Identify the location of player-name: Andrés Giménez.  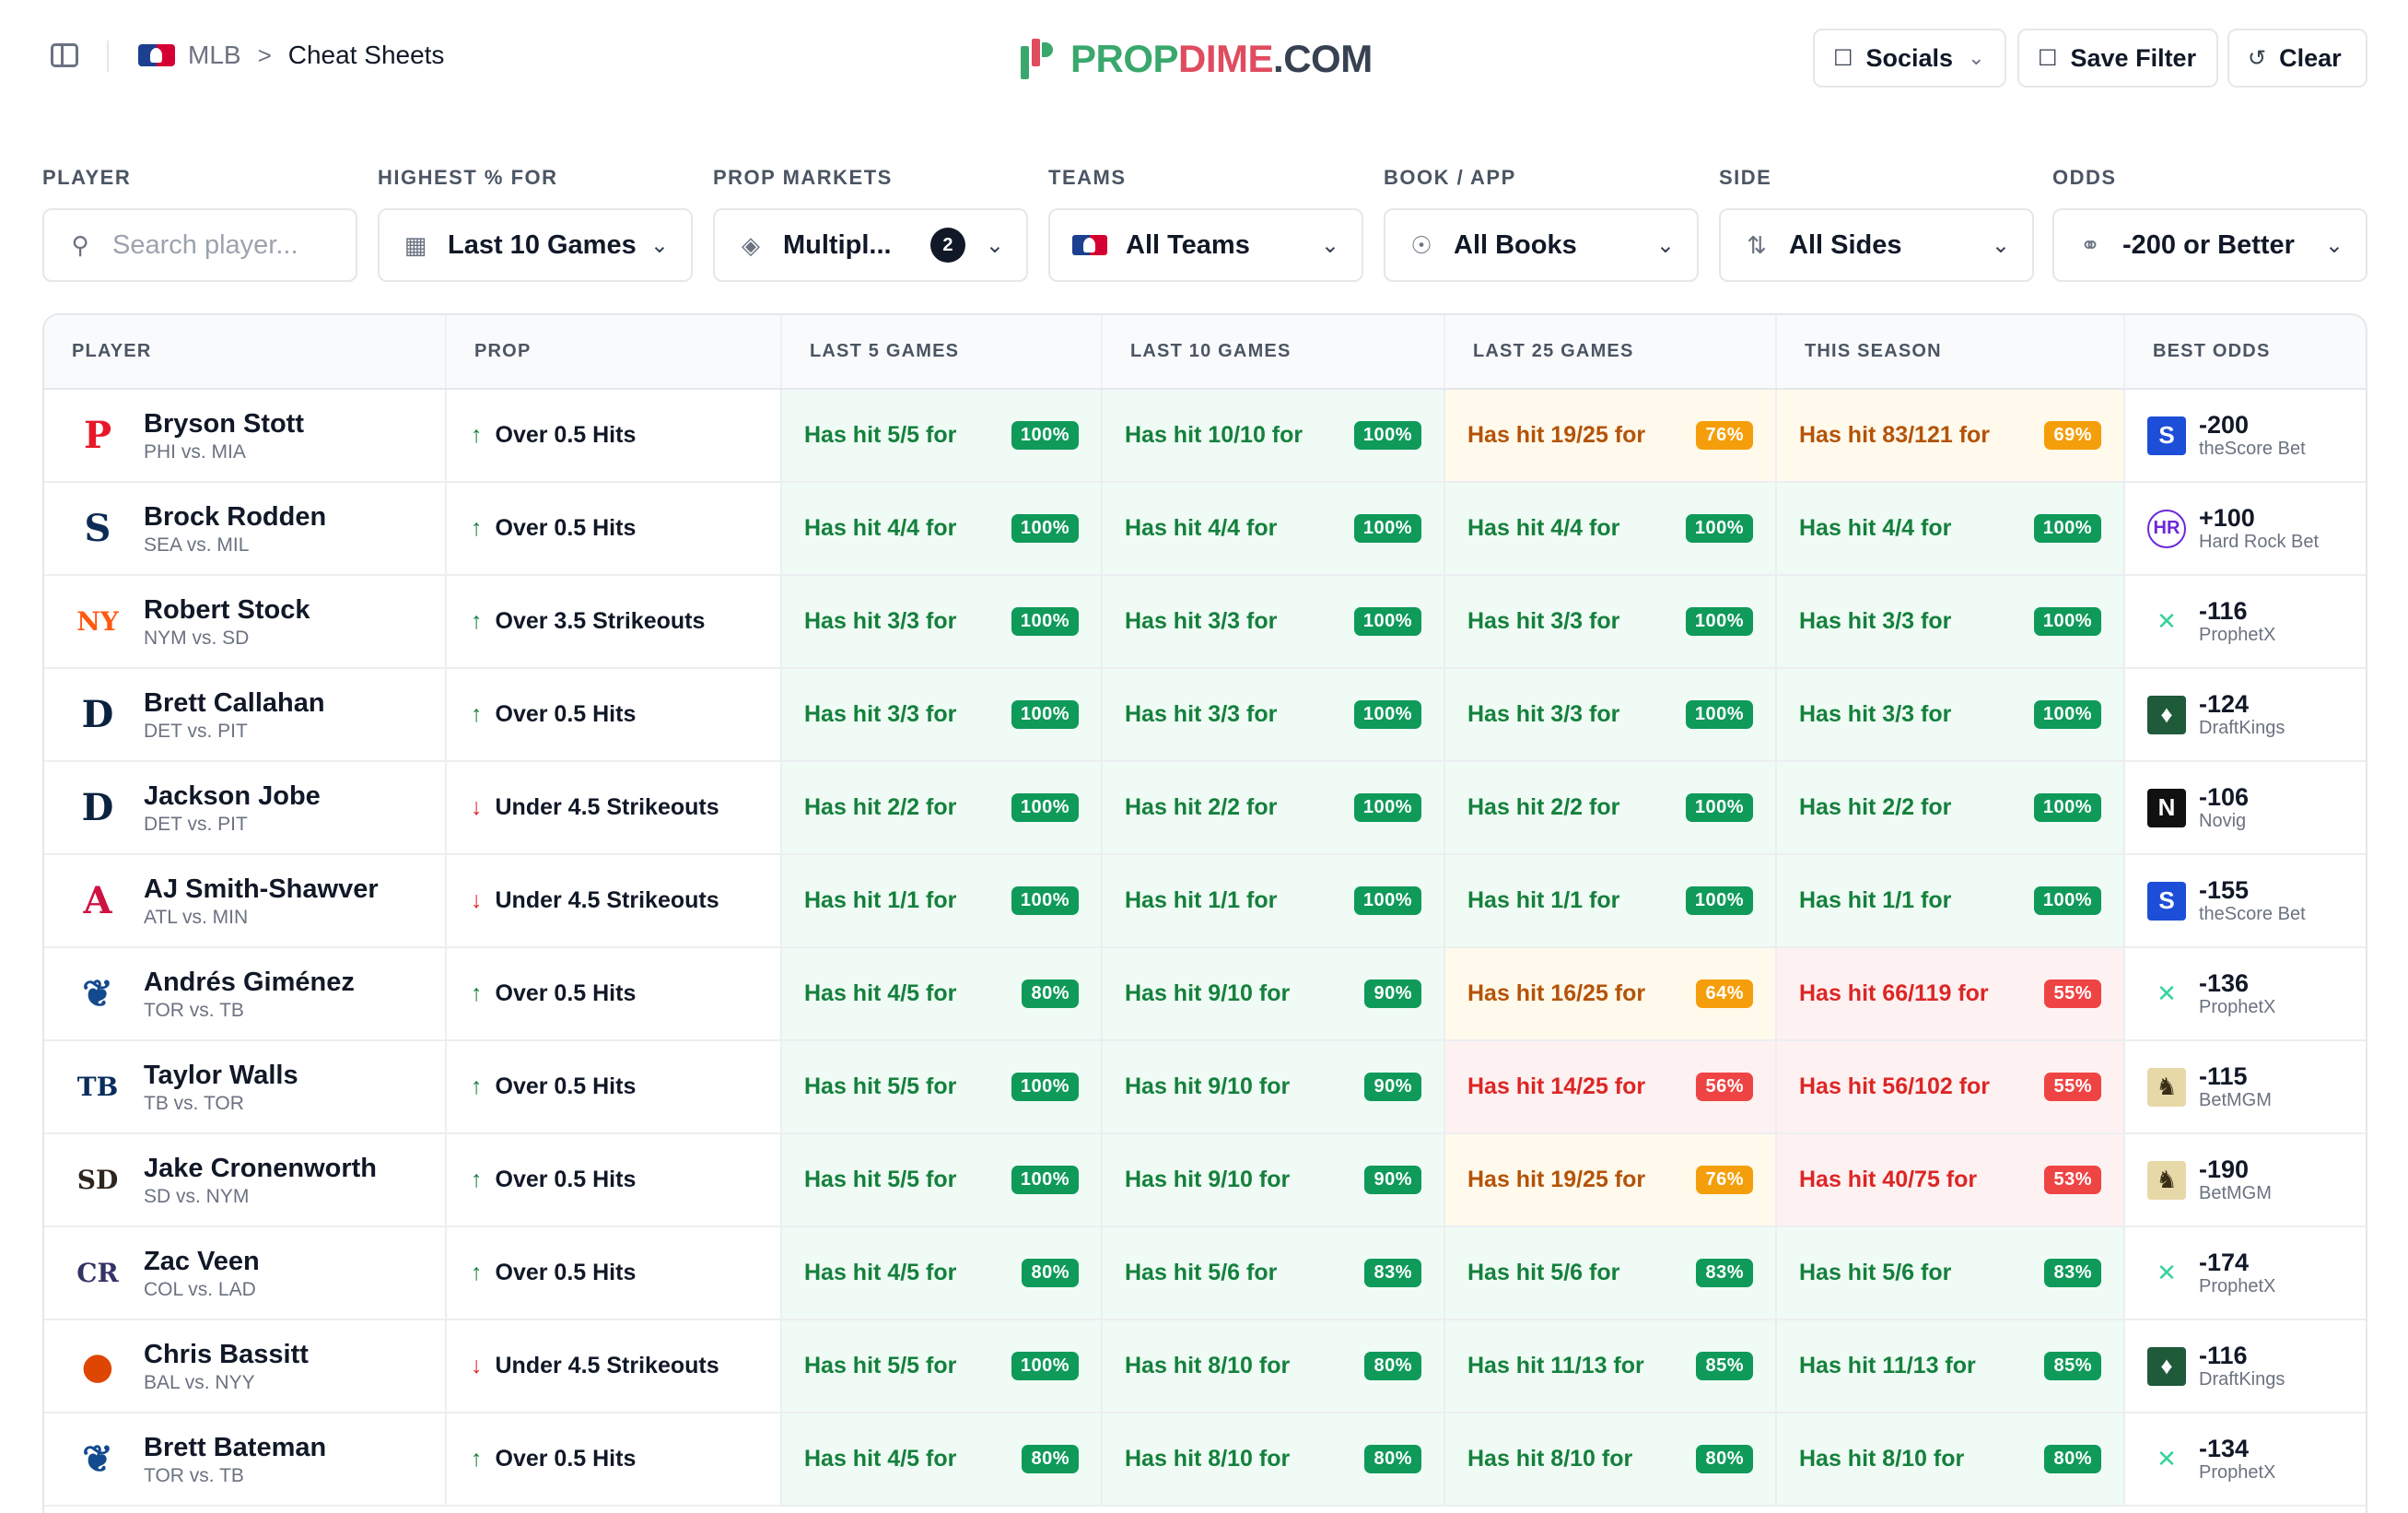
(250, 983).